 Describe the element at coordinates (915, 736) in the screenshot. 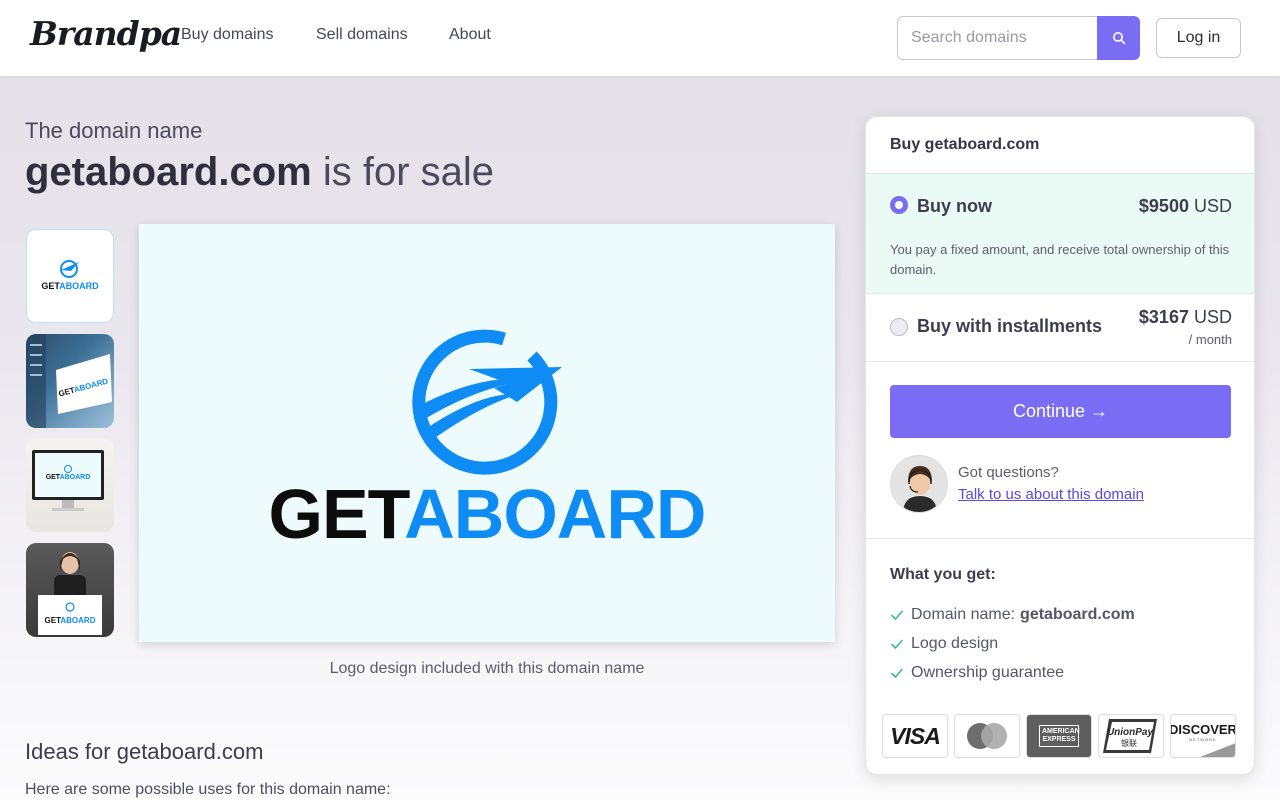

I see `visa-icon: VISA` at that location.